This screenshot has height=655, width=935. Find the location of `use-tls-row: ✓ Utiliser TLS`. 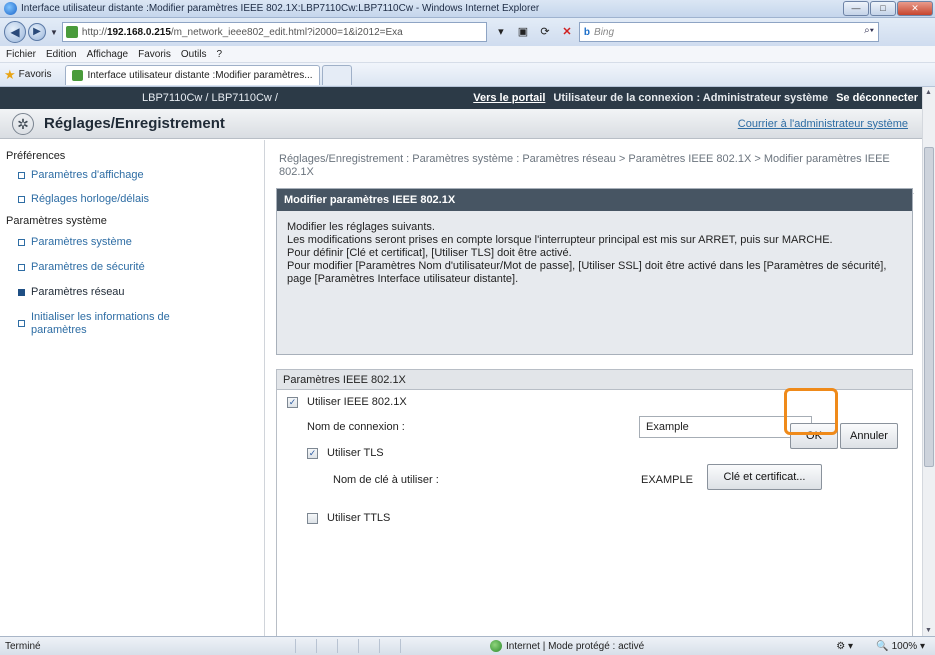

use-tls-row: ✓ Utiliser TLS is located at coordinates (345, 453).